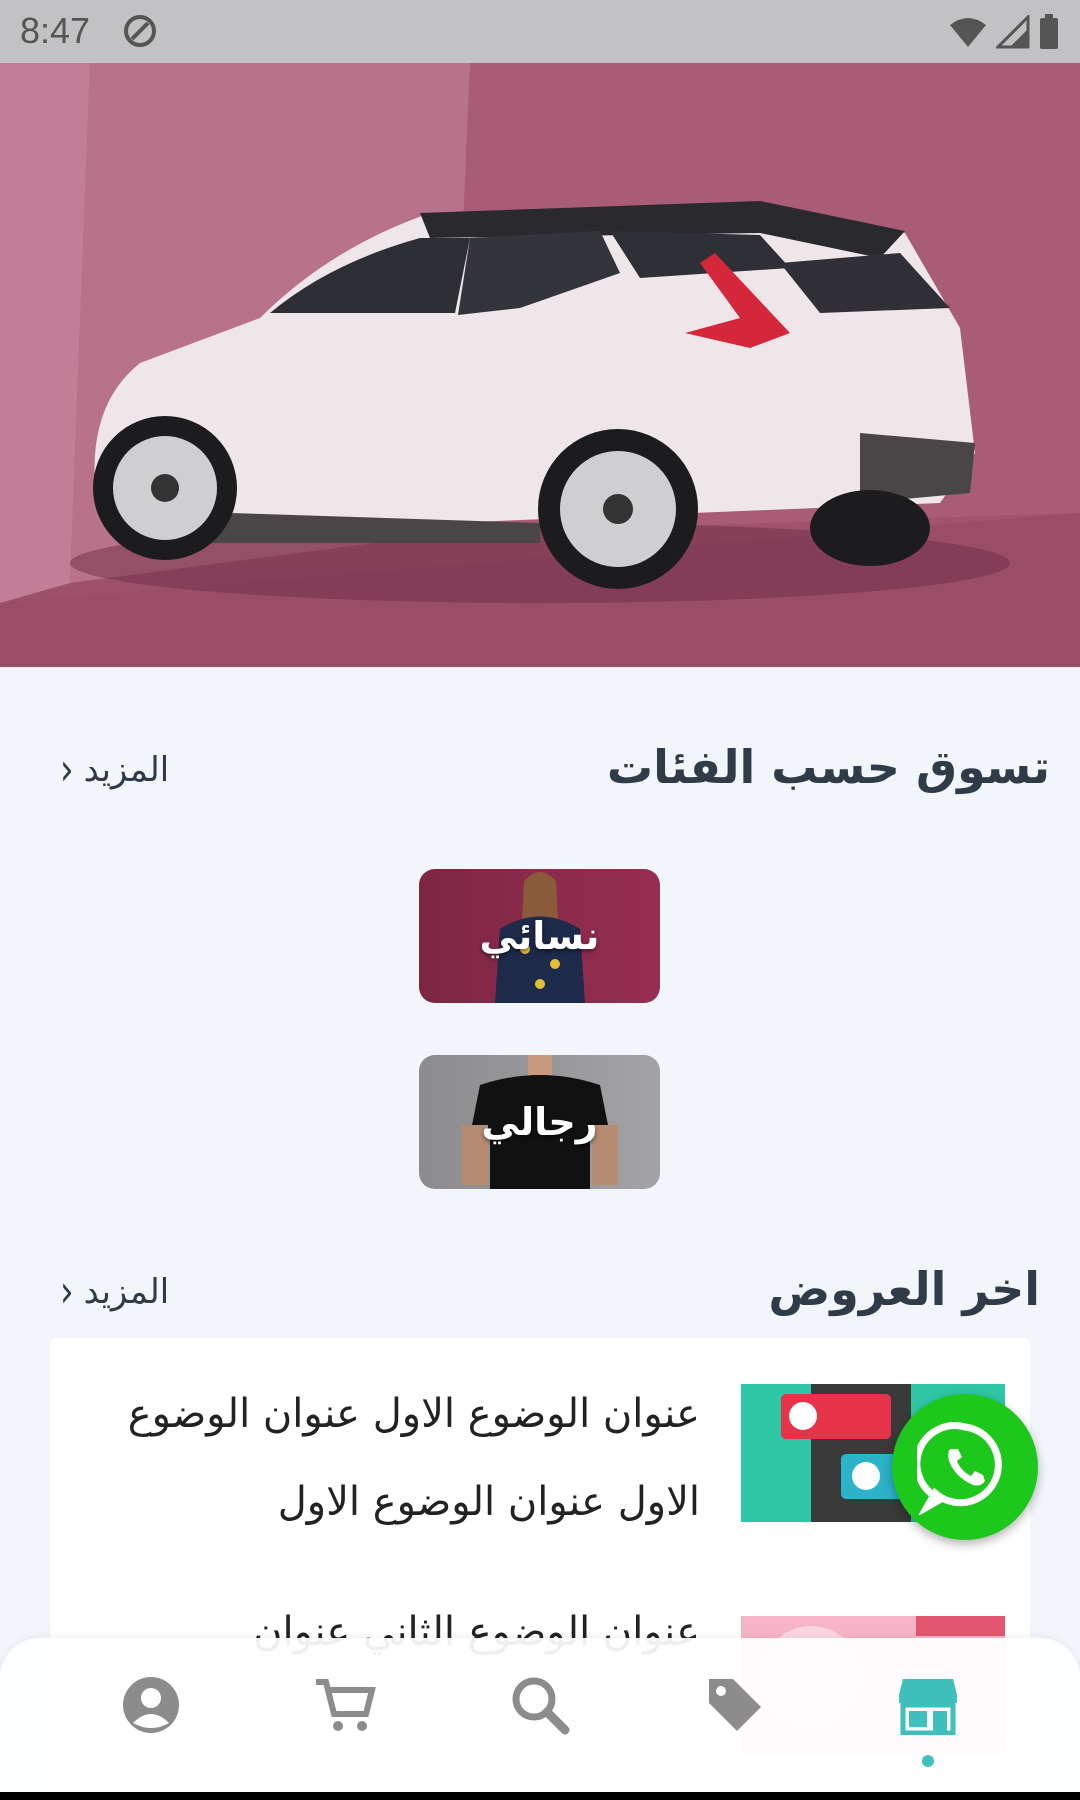 Image resolution: width=1080 pixels, height=1800 pixels. Describe the element at coordinates (618, 509) in the screenshot. I see `rear-wheel` at that location.